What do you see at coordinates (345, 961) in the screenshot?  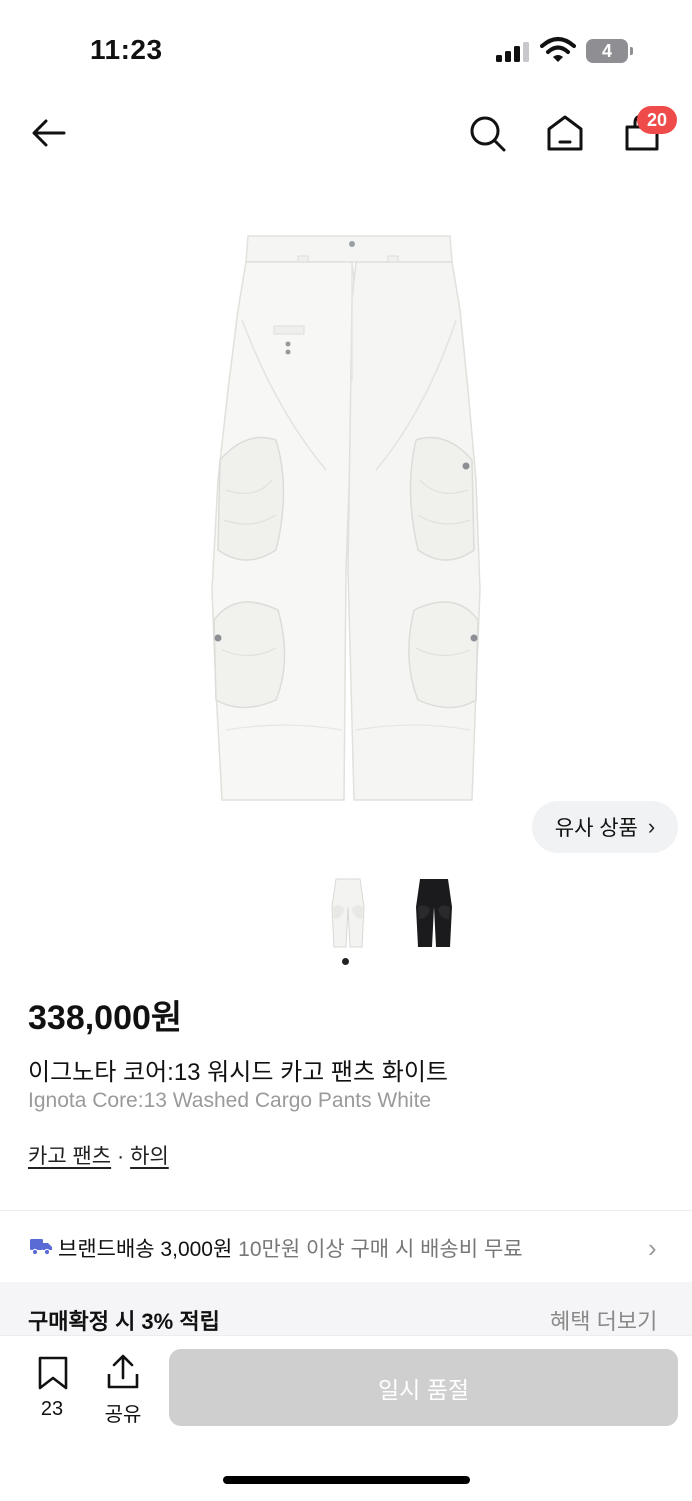 I see `image-pager-dot` at bounding box center [345, 961].